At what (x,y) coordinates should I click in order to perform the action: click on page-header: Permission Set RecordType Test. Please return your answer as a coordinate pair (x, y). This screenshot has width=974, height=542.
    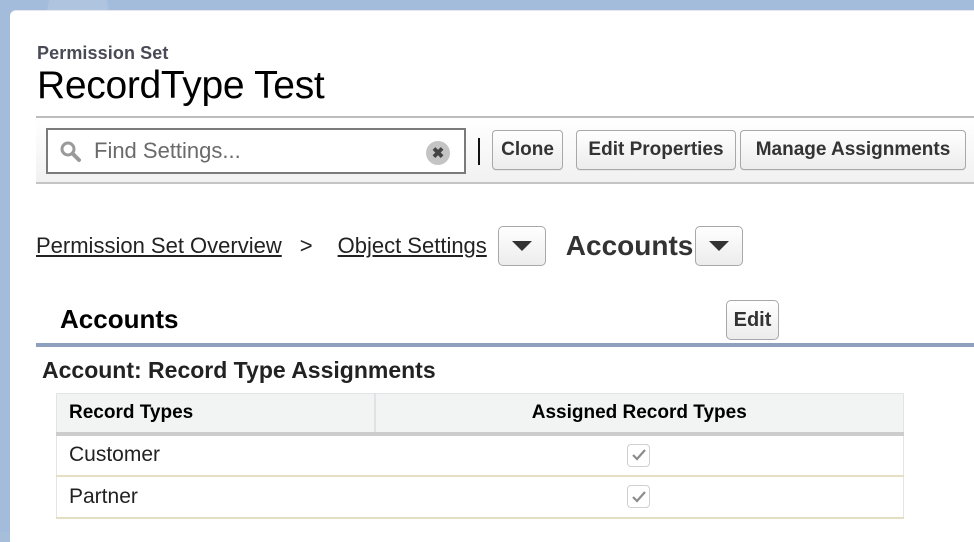
    Looking at the image, I should click on (180, 74).